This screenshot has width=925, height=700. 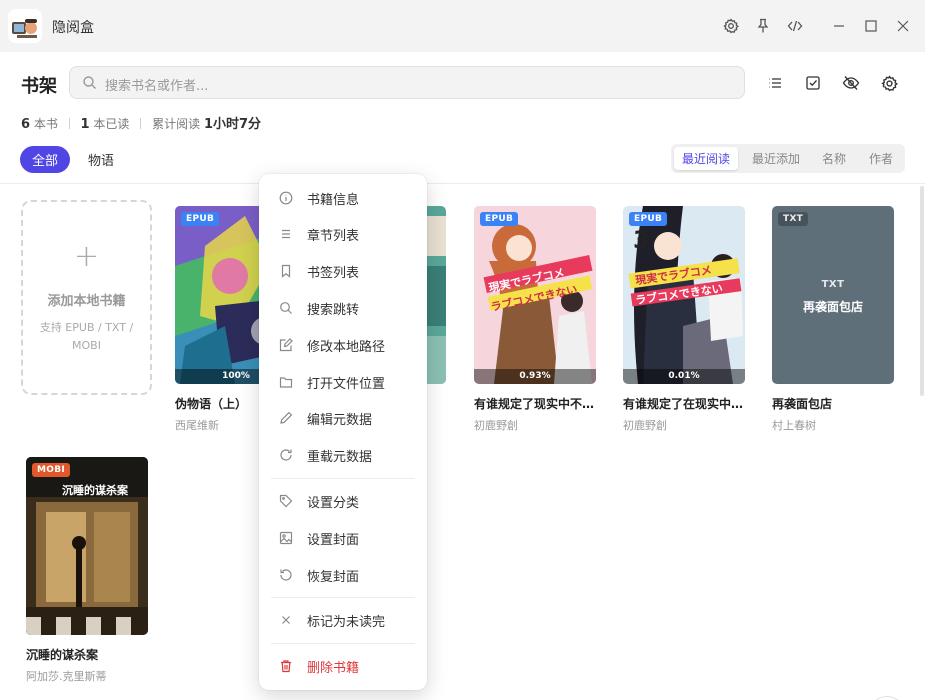 What do you see at coordinates (795, 26) in the screenshot?
I see `code-icon` at bounding box center [795, 26].